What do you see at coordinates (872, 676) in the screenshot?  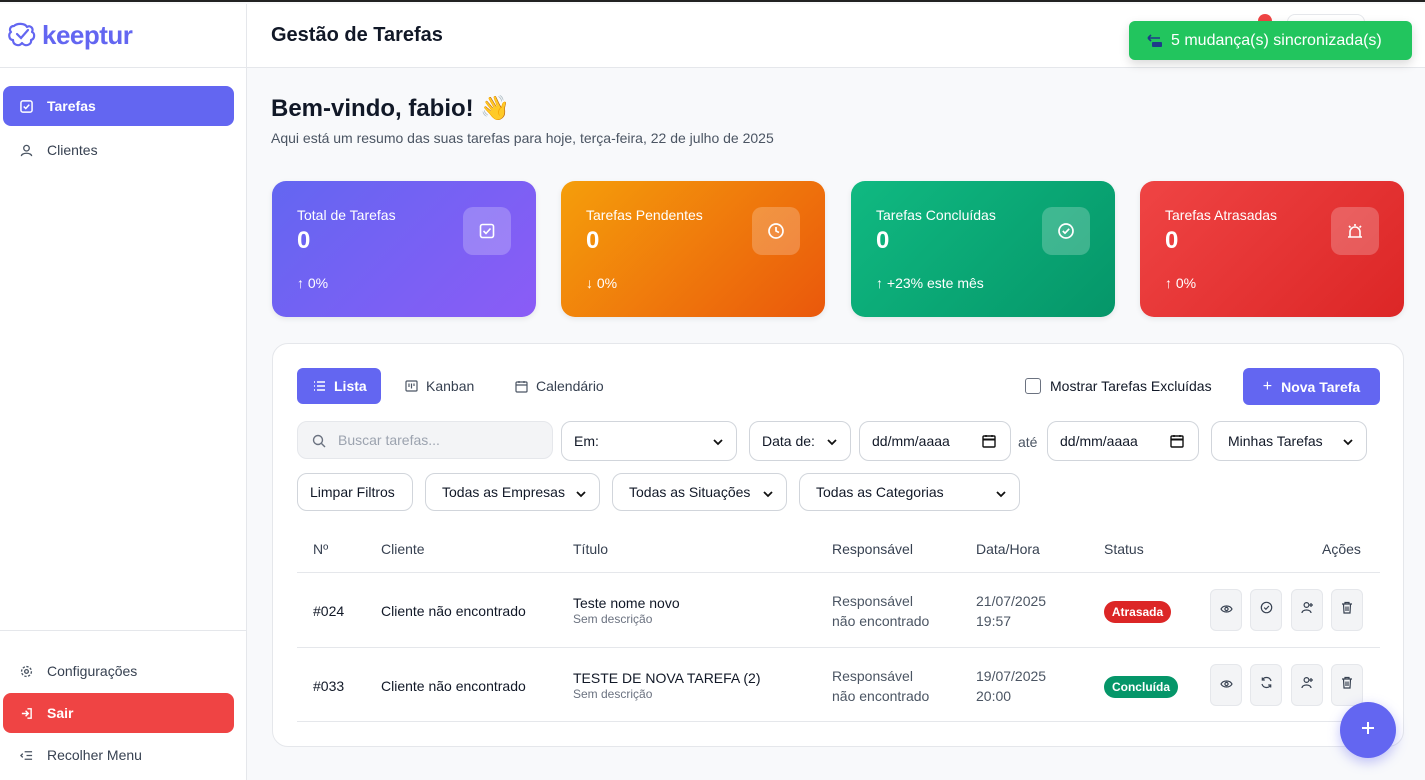 I see `task-owner-line1: Responsável` at bounding box center [872, 676].